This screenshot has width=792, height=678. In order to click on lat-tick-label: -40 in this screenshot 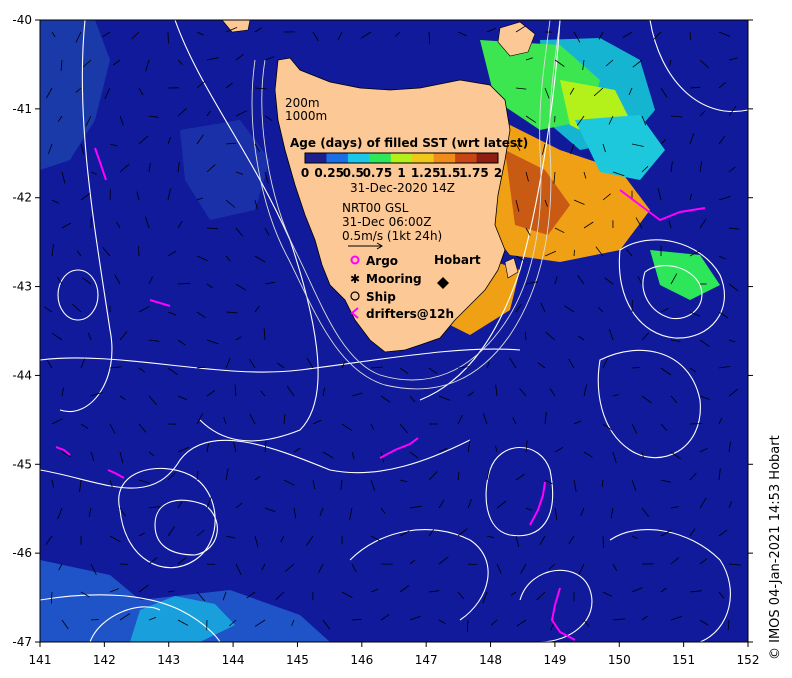, I will do `click(22, 20)`.